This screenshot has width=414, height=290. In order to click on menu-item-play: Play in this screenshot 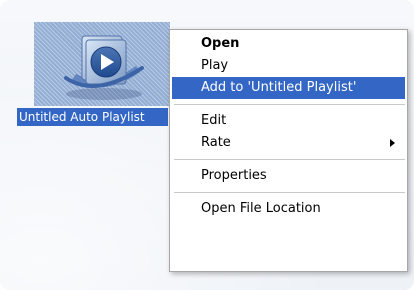, I will do `click(288, 66)`.